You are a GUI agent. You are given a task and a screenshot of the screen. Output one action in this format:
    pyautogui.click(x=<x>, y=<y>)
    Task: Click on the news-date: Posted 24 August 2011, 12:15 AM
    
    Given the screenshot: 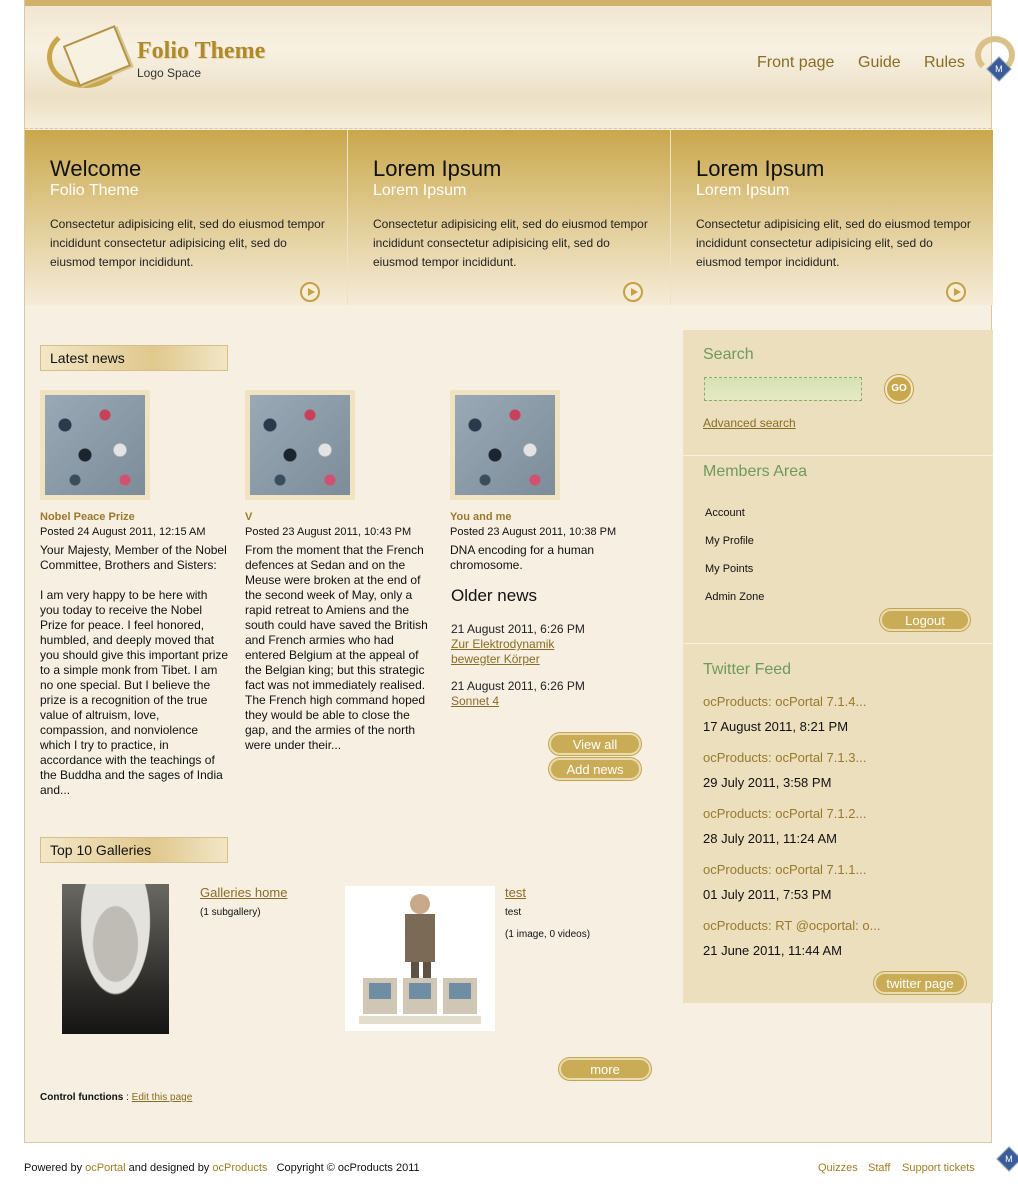 What is the action you would take?
    pyautogui.click(x=123, y=532)
    